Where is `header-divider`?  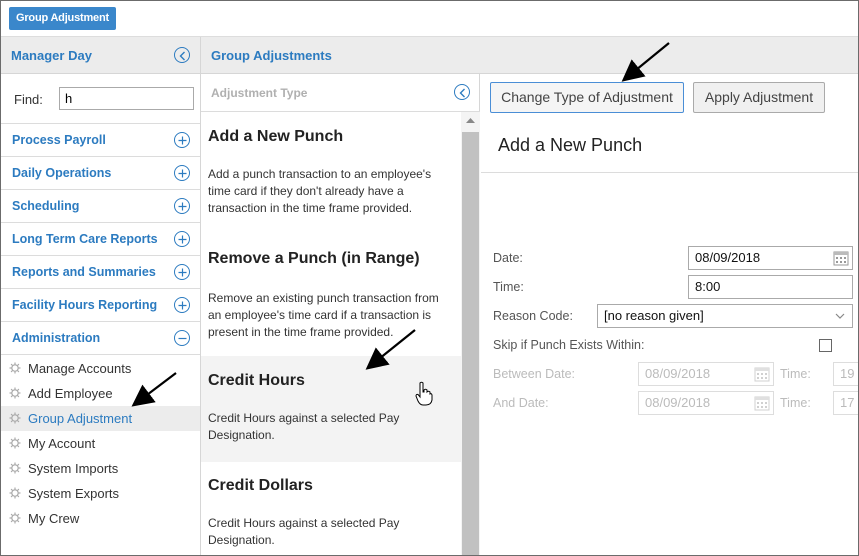 header-divider is located at coordinates (200, 56).